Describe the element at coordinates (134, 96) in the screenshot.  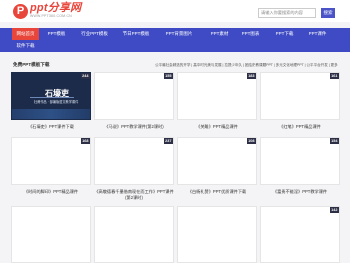
I see `card-thumbnail: 155` at that location.